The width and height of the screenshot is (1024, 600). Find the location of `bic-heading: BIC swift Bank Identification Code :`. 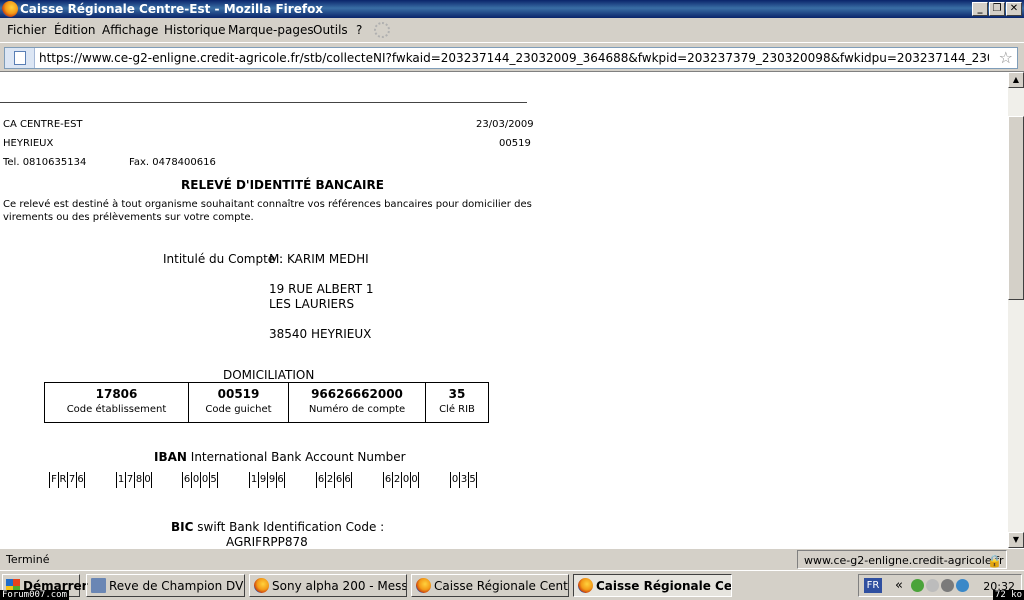

bic-heading: BIC swift Bank Identification Code : is located at coordinates (277, 527).